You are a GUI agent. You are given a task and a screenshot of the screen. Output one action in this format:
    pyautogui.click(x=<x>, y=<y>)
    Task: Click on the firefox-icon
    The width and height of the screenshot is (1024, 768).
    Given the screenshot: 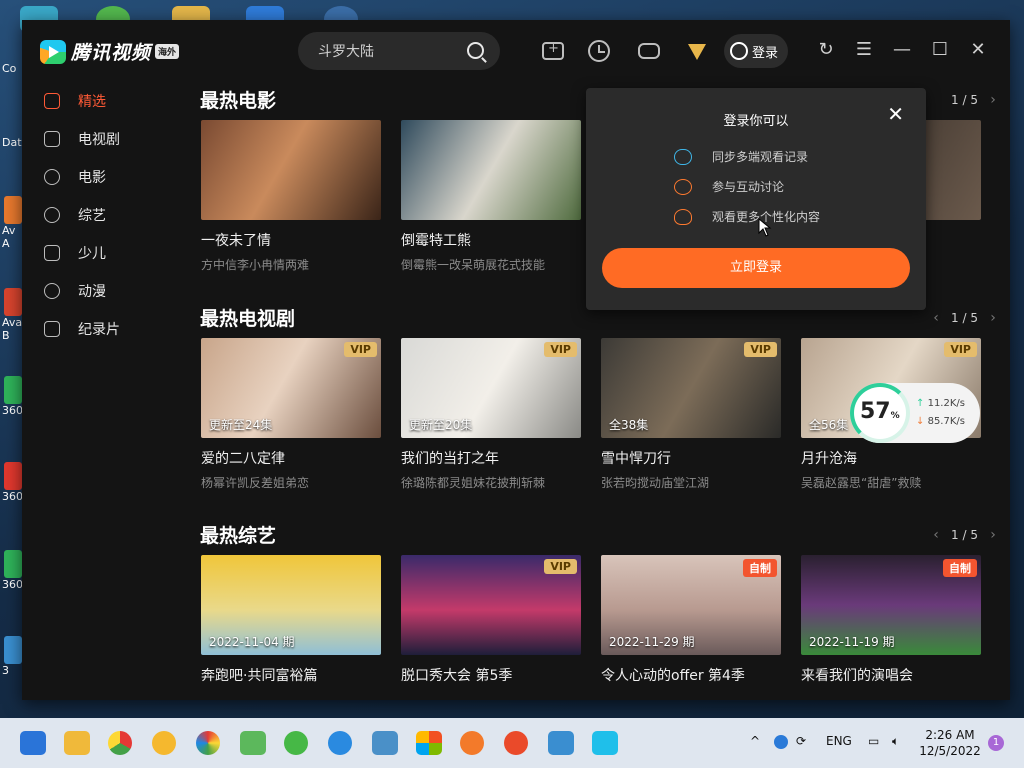 What is the action you would take?
    pyautogui.click(x=472, y=743)
    